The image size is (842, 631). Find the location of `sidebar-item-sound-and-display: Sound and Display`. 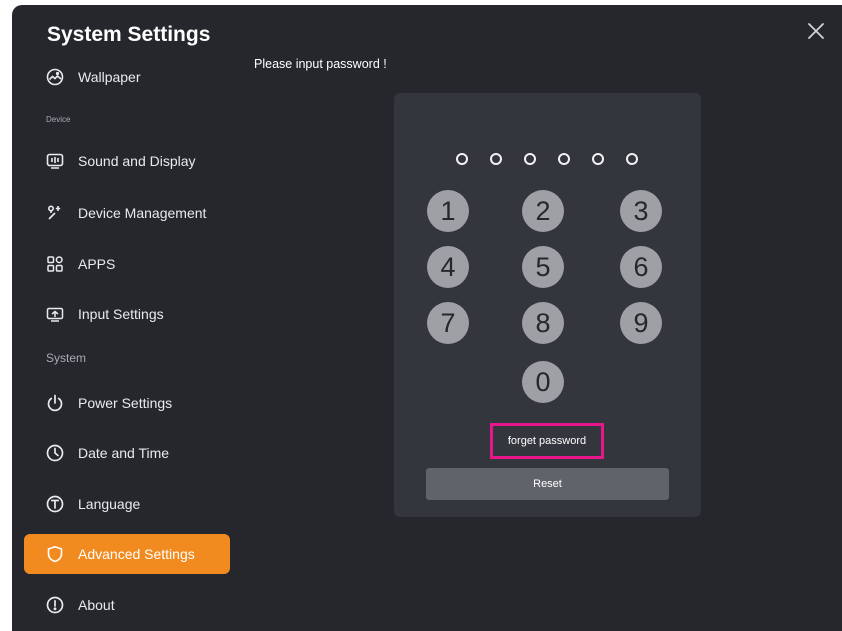

sidebar-item-sound-and-display: Sound and Display is located at coordinates (127, 161).